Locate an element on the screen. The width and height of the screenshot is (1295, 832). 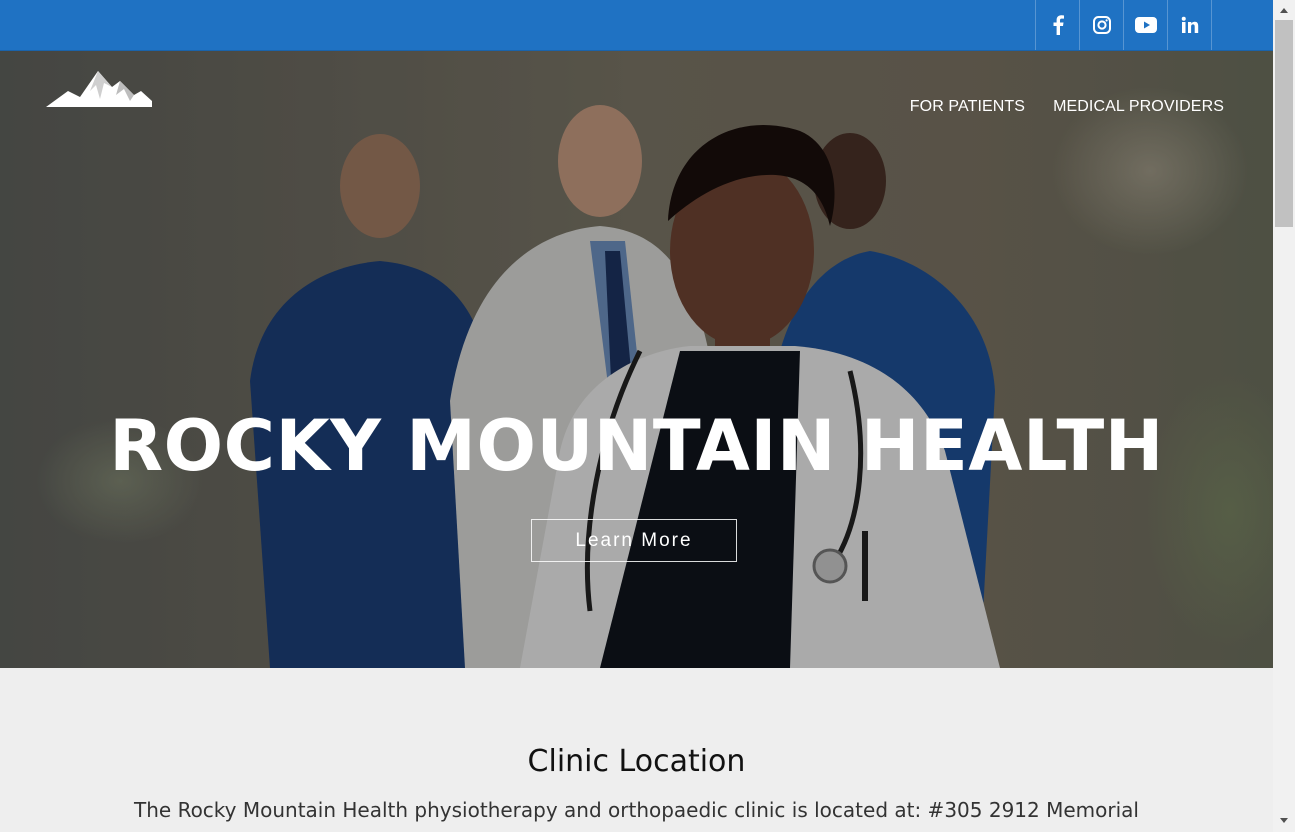
facebook-link is located at coordinates (1058, 25).